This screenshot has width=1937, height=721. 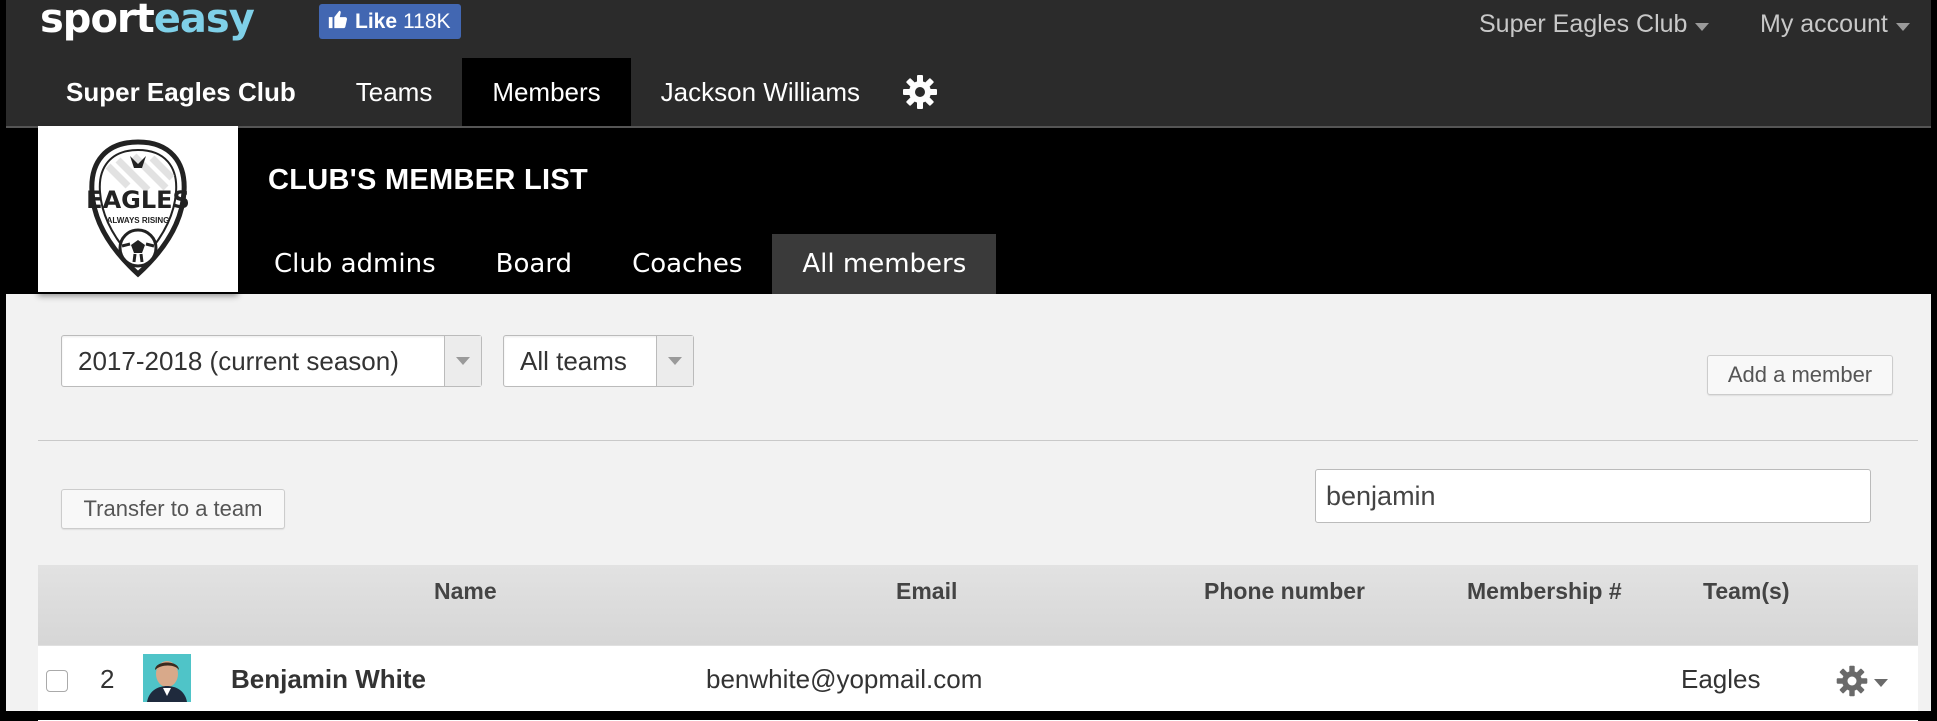 I want to click on sporteasy-logo: sporteasy, so click(x=147, y=21).